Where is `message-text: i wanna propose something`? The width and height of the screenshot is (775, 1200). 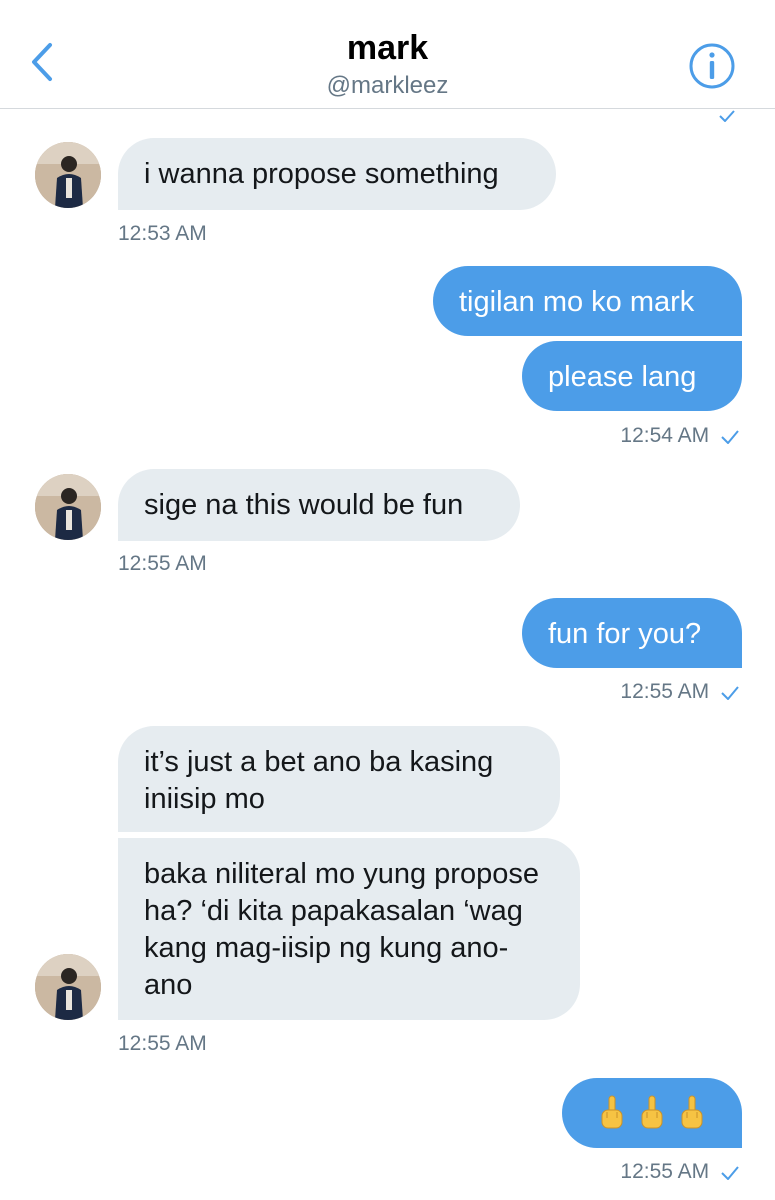 message-text: i wanna propose something is located at coordinates (321, 174).